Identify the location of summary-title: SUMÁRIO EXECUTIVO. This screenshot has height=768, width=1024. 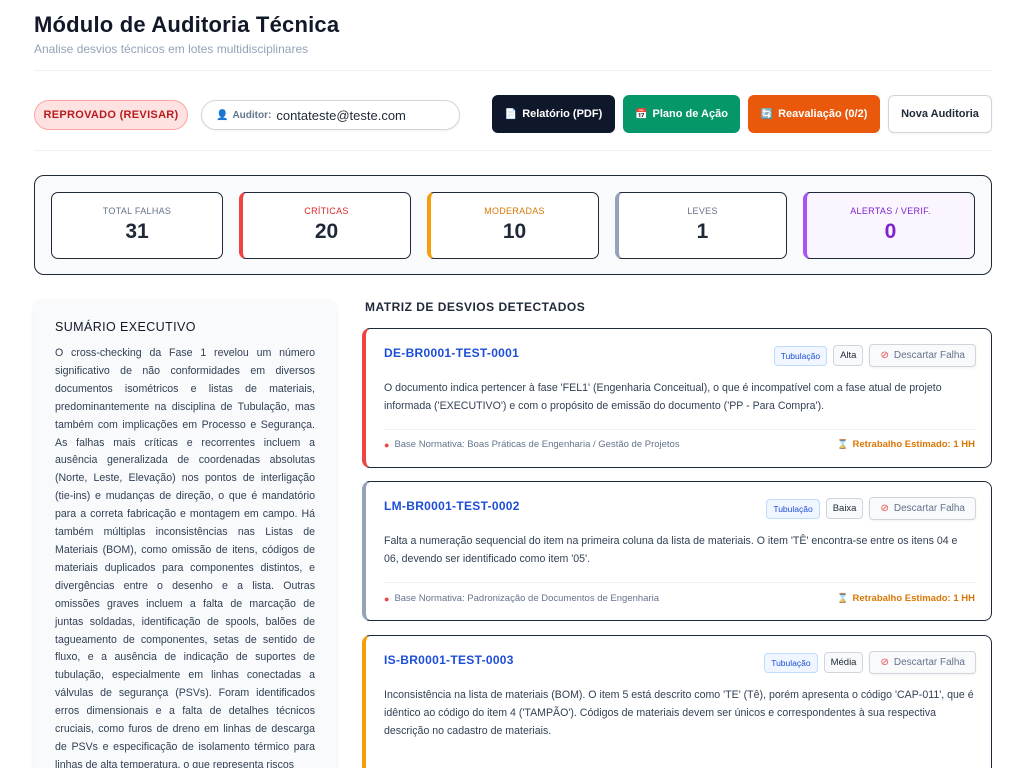
(125, 327).